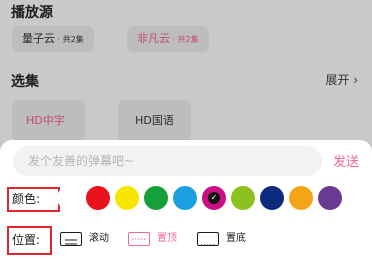 The image size is (372, 259). I want to click on color-swatch-green, so click(156, 198).